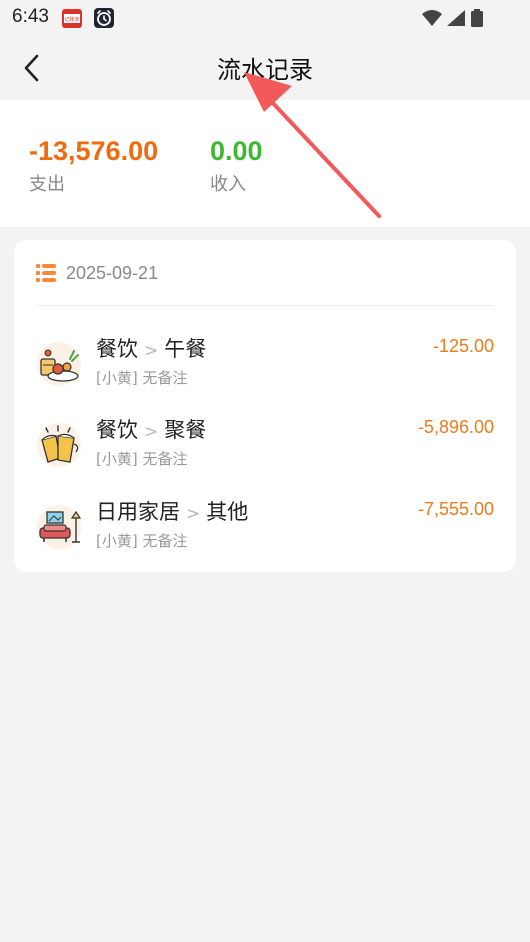 The image size is (530, 942). What do you see at coordinates (265, 531) in the screenshot?
I see `transaction-row: 日用家居 > 其他 [小黄] 无备注 -7,555.00` at bounding box center [265, 531].